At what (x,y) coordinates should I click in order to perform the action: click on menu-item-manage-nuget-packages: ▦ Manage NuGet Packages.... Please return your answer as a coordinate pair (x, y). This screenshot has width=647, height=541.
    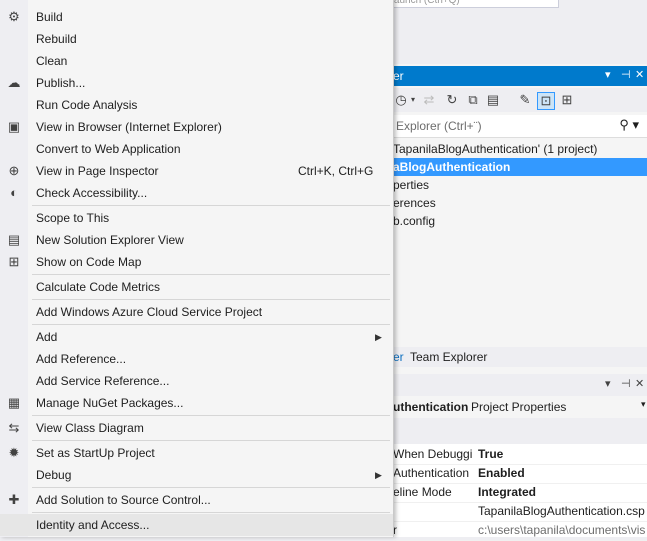
    Looking at the image, I should click on (196, 403).